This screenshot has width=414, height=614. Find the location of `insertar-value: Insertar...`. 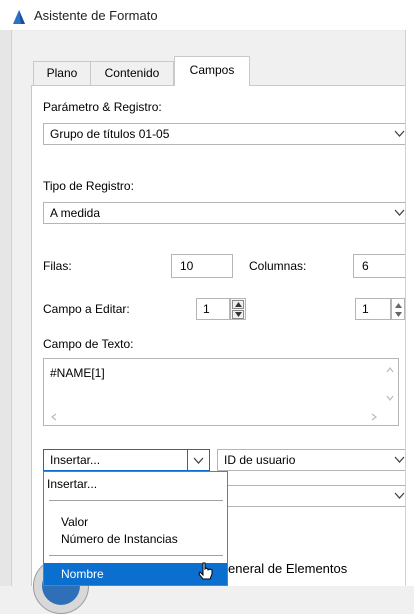

insertar-value: Insertar... is located at coordinates (75, 460).